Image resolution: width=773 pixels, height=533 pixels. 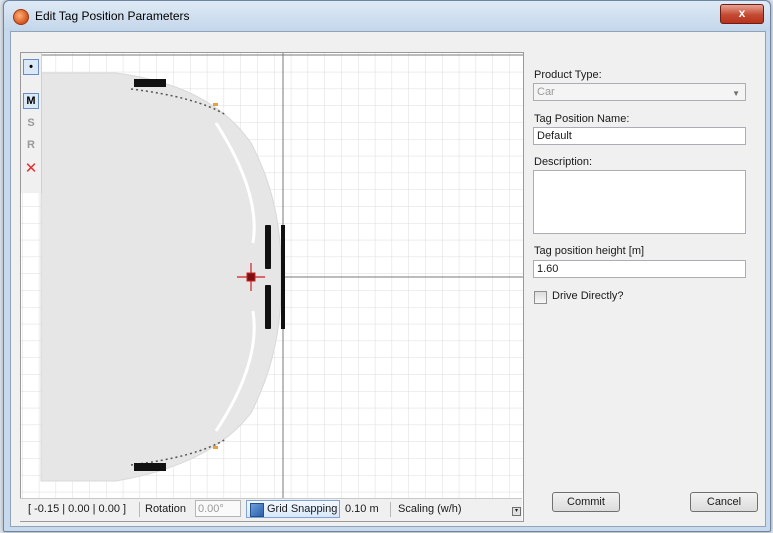 I want to click on headlight-top, so click(x=268, y=247).